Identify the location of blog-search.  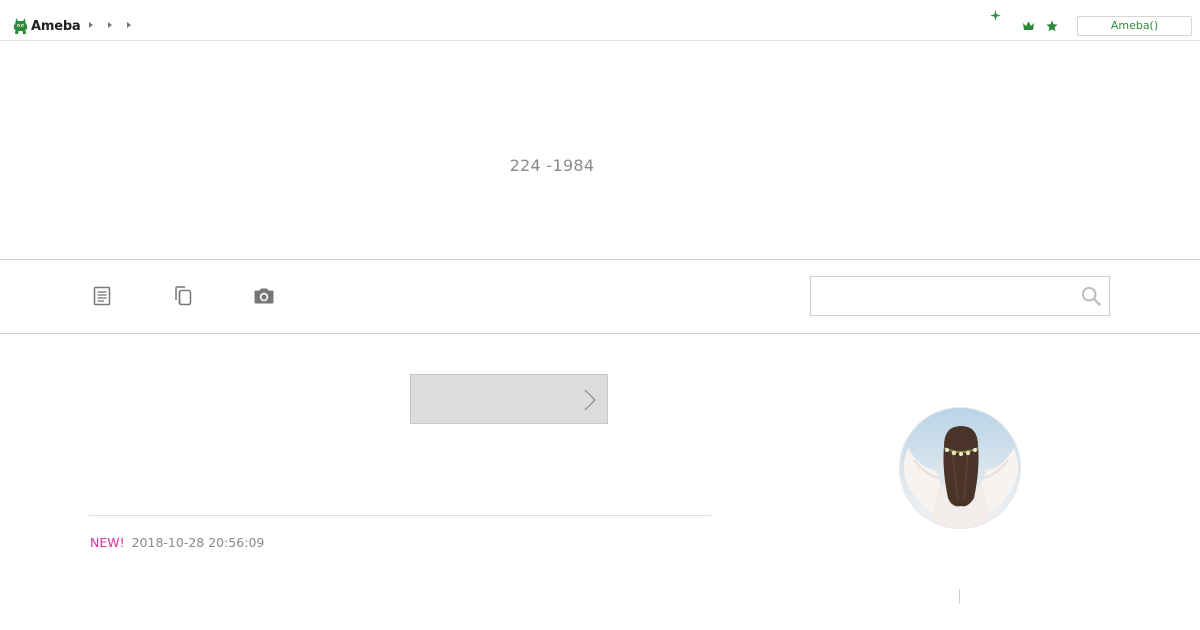
(960, 296).